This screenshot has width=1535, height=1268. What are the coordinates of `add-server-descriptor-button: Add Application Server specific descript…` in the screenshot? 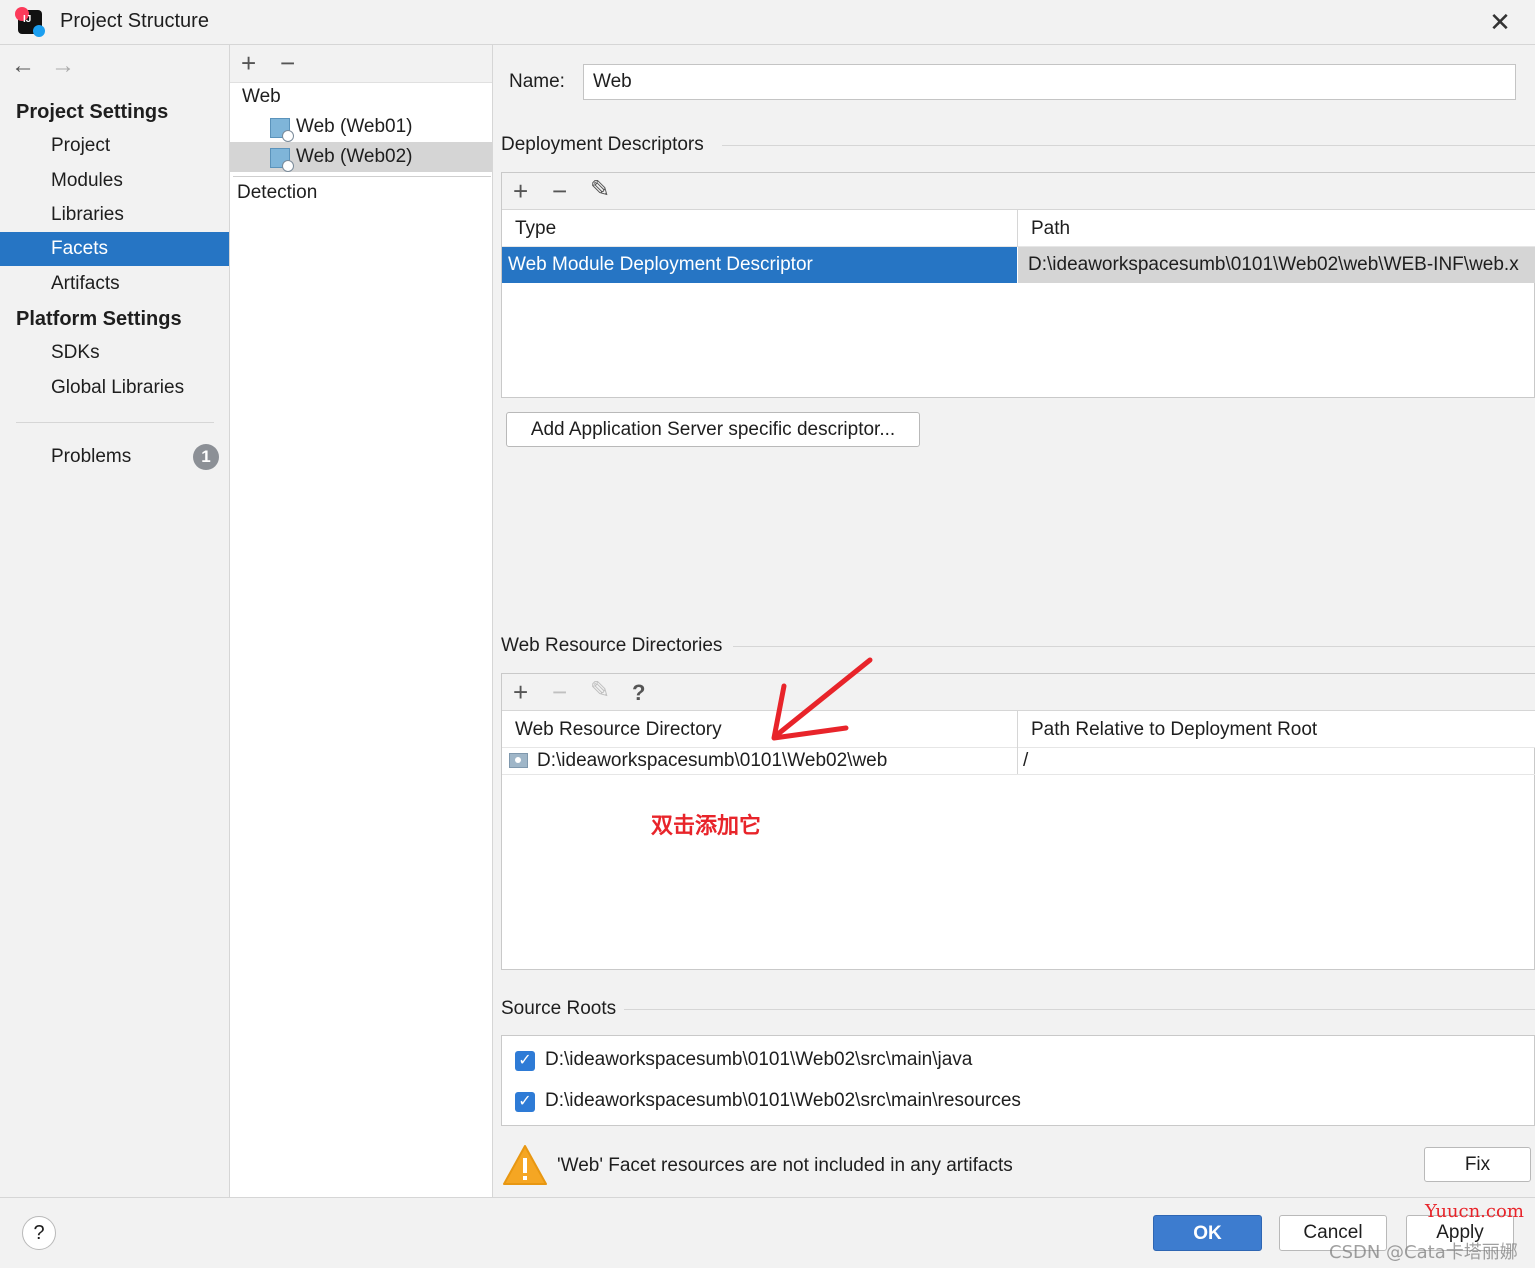 It's located at (713, 429).